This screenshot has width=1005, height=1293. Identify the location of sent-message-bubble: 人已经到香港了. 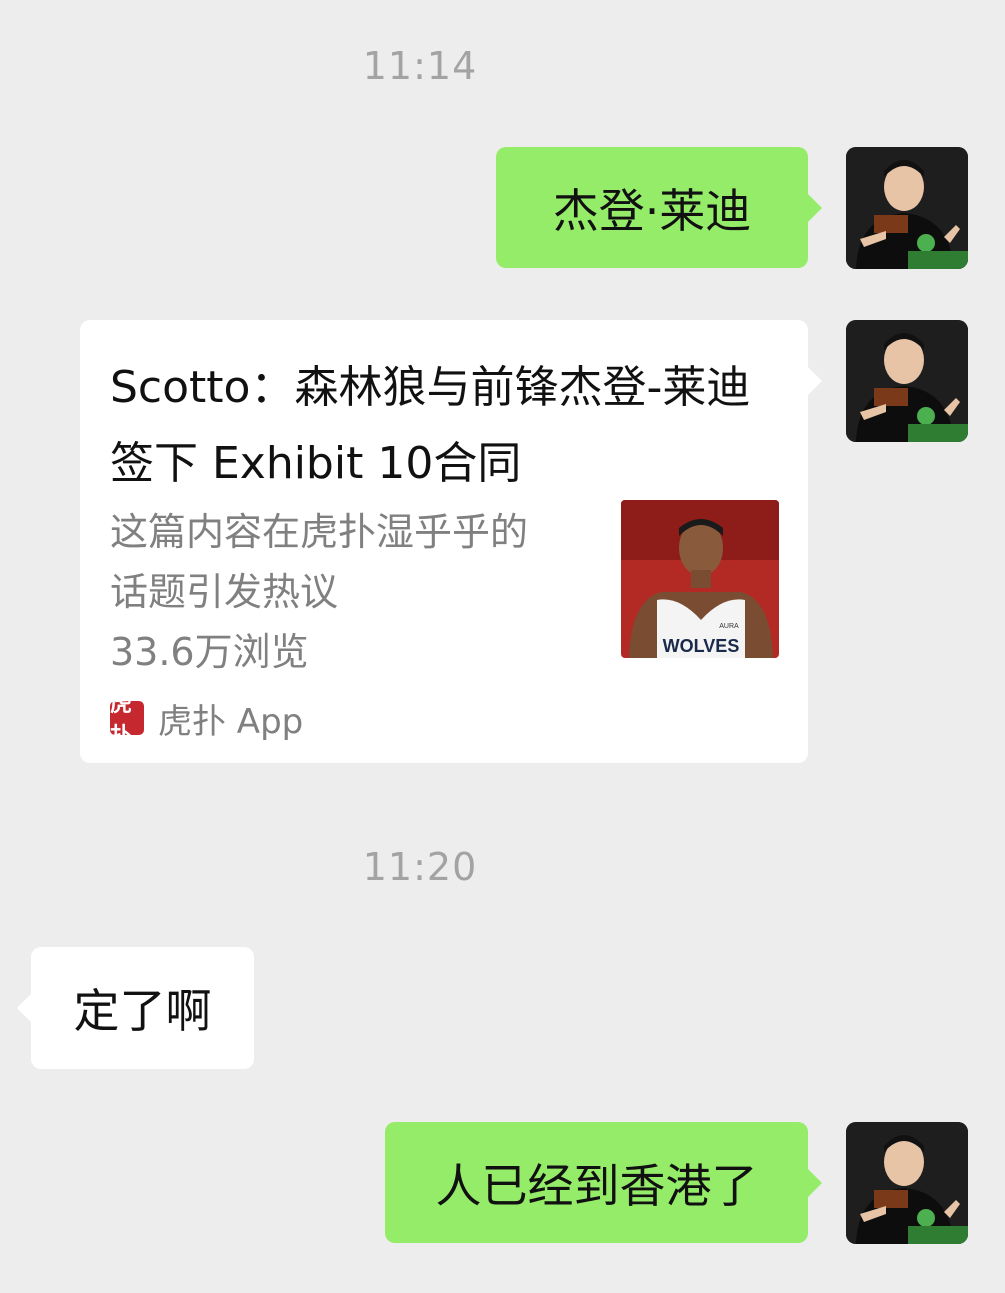
(603, 1182).